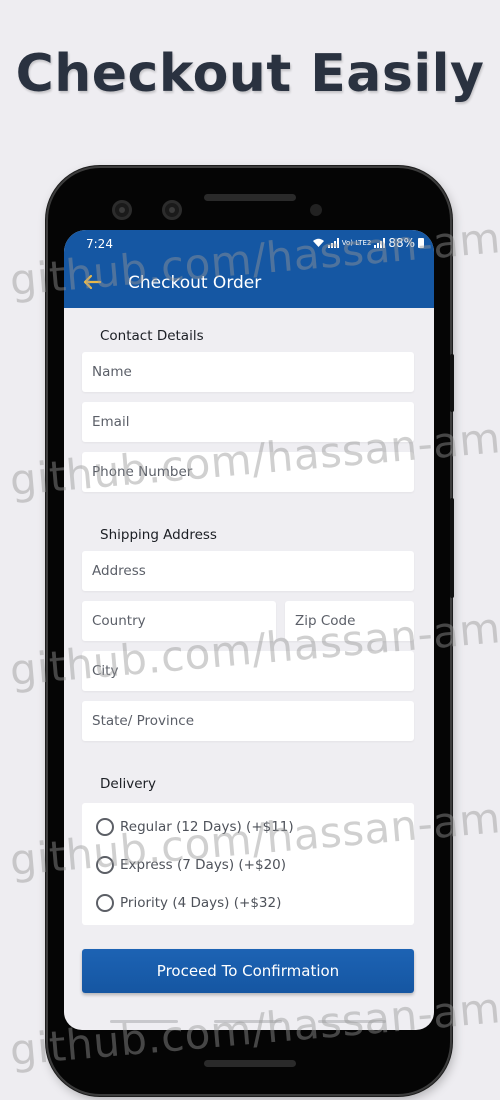 This screenshot has width=500, height=1100. What do you see at coordinates (249, 244) in the screenshot?
I see `status-bar: 7:24 Vo) LTE2 88%` at bounding box center [249, 244].